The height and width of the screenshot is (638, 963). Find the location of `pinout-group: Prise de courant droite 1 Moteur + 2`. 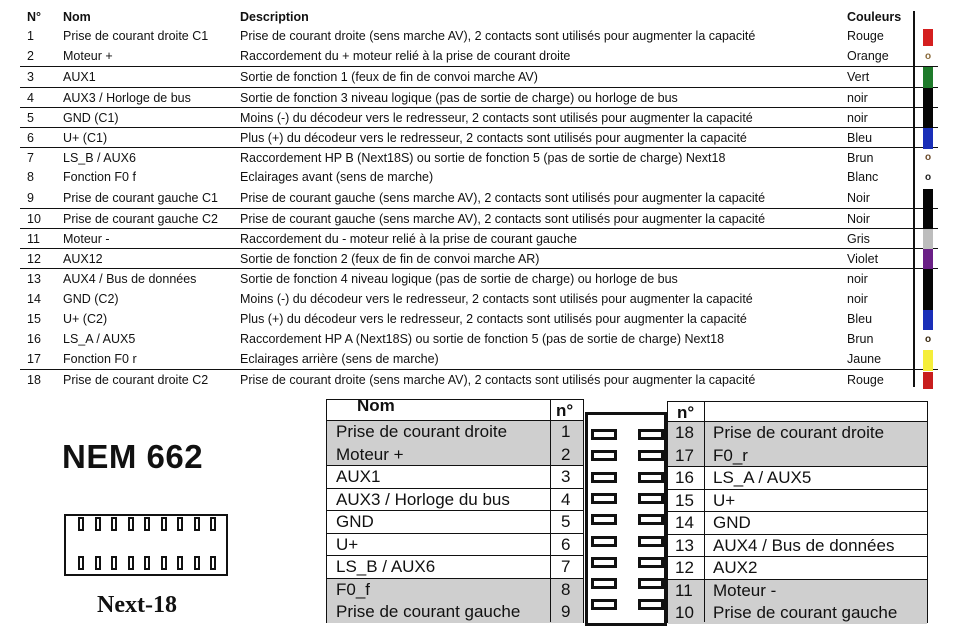

pinout-group: Prise de courant droite 1 Moteur + 2 is located at coordinates (455, 442).